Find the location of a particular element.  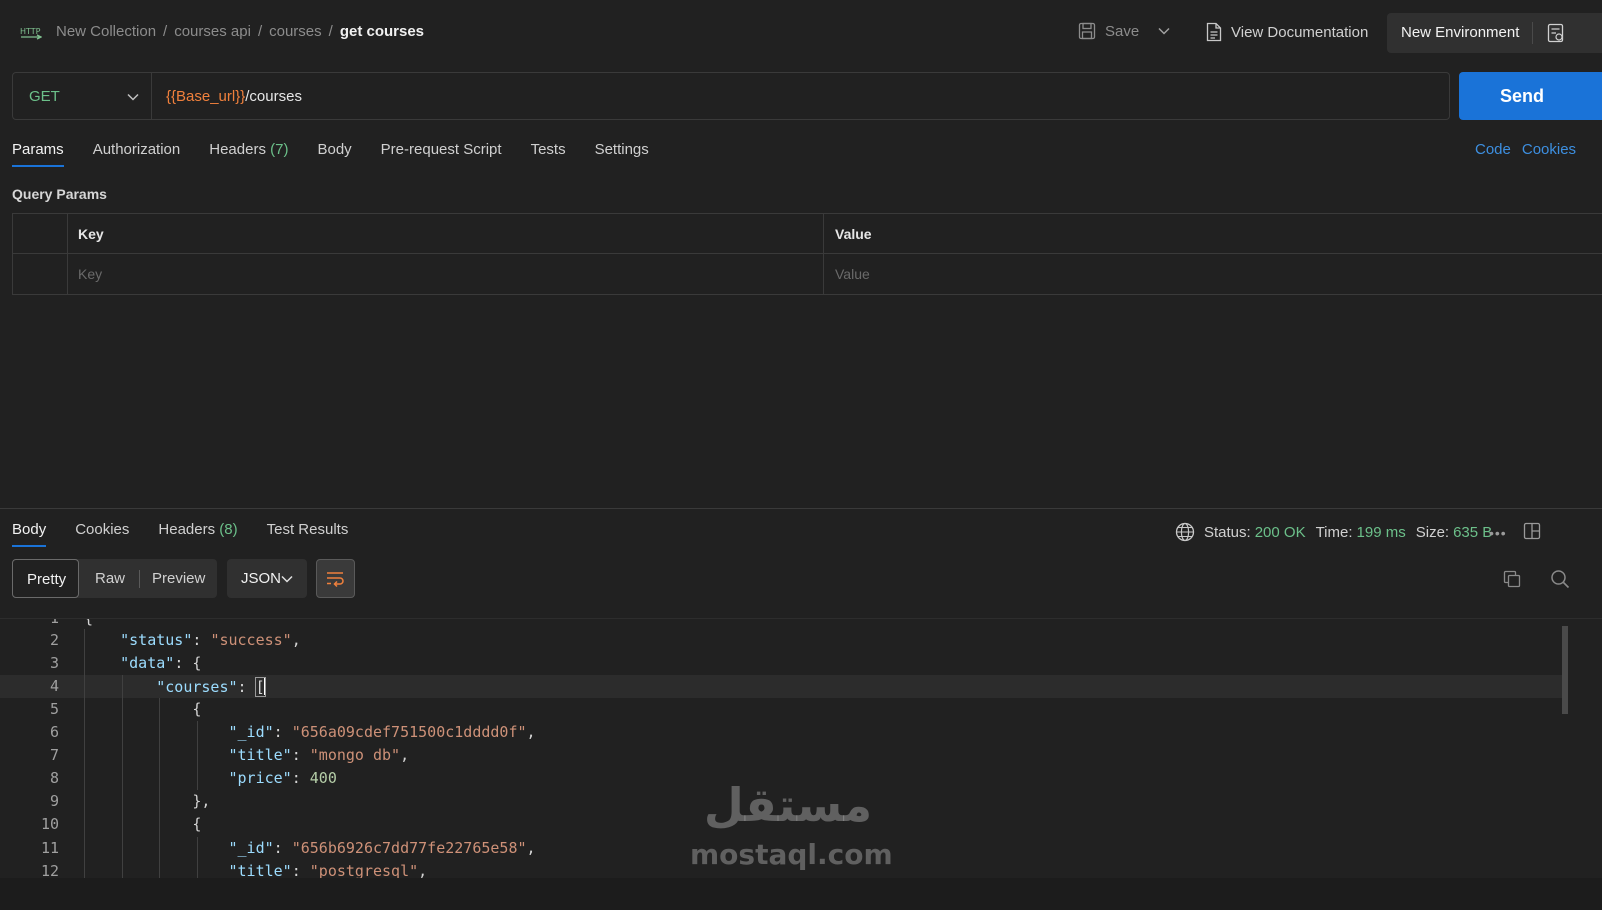

code-text: }, is located at coordinates (201, 801).